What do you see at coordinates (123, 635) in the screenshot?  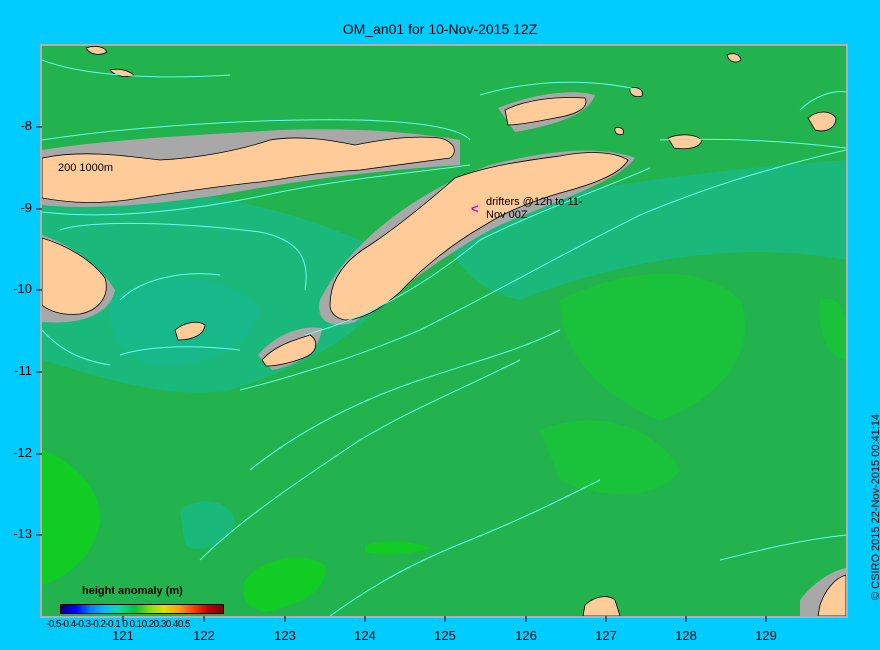 I see `x-tick-label: 121` at bounding box center [123, 635].